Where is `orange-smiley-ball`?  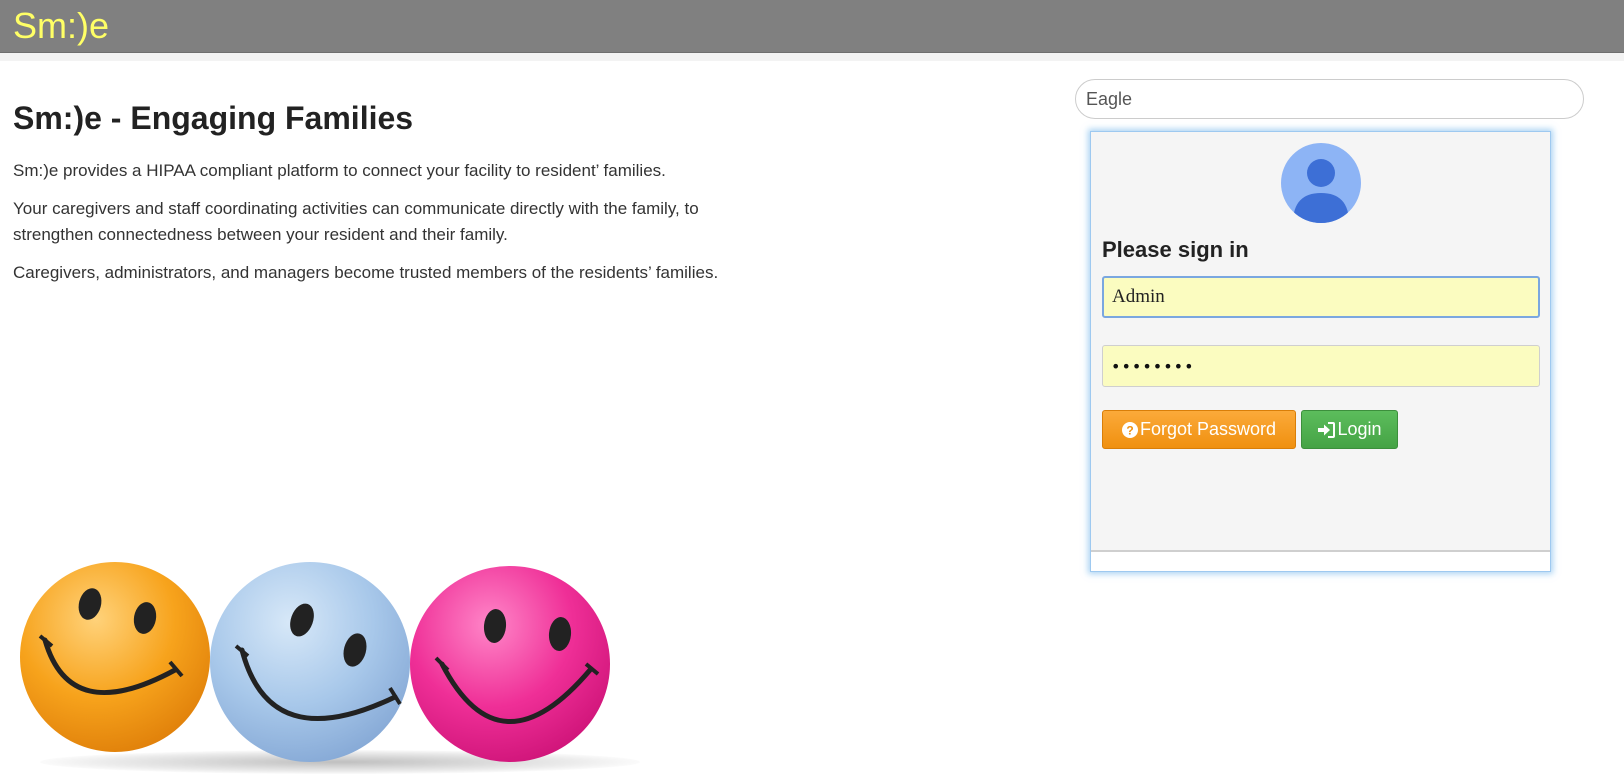 orange-smiley-ball is located at coordinates (115, 657).